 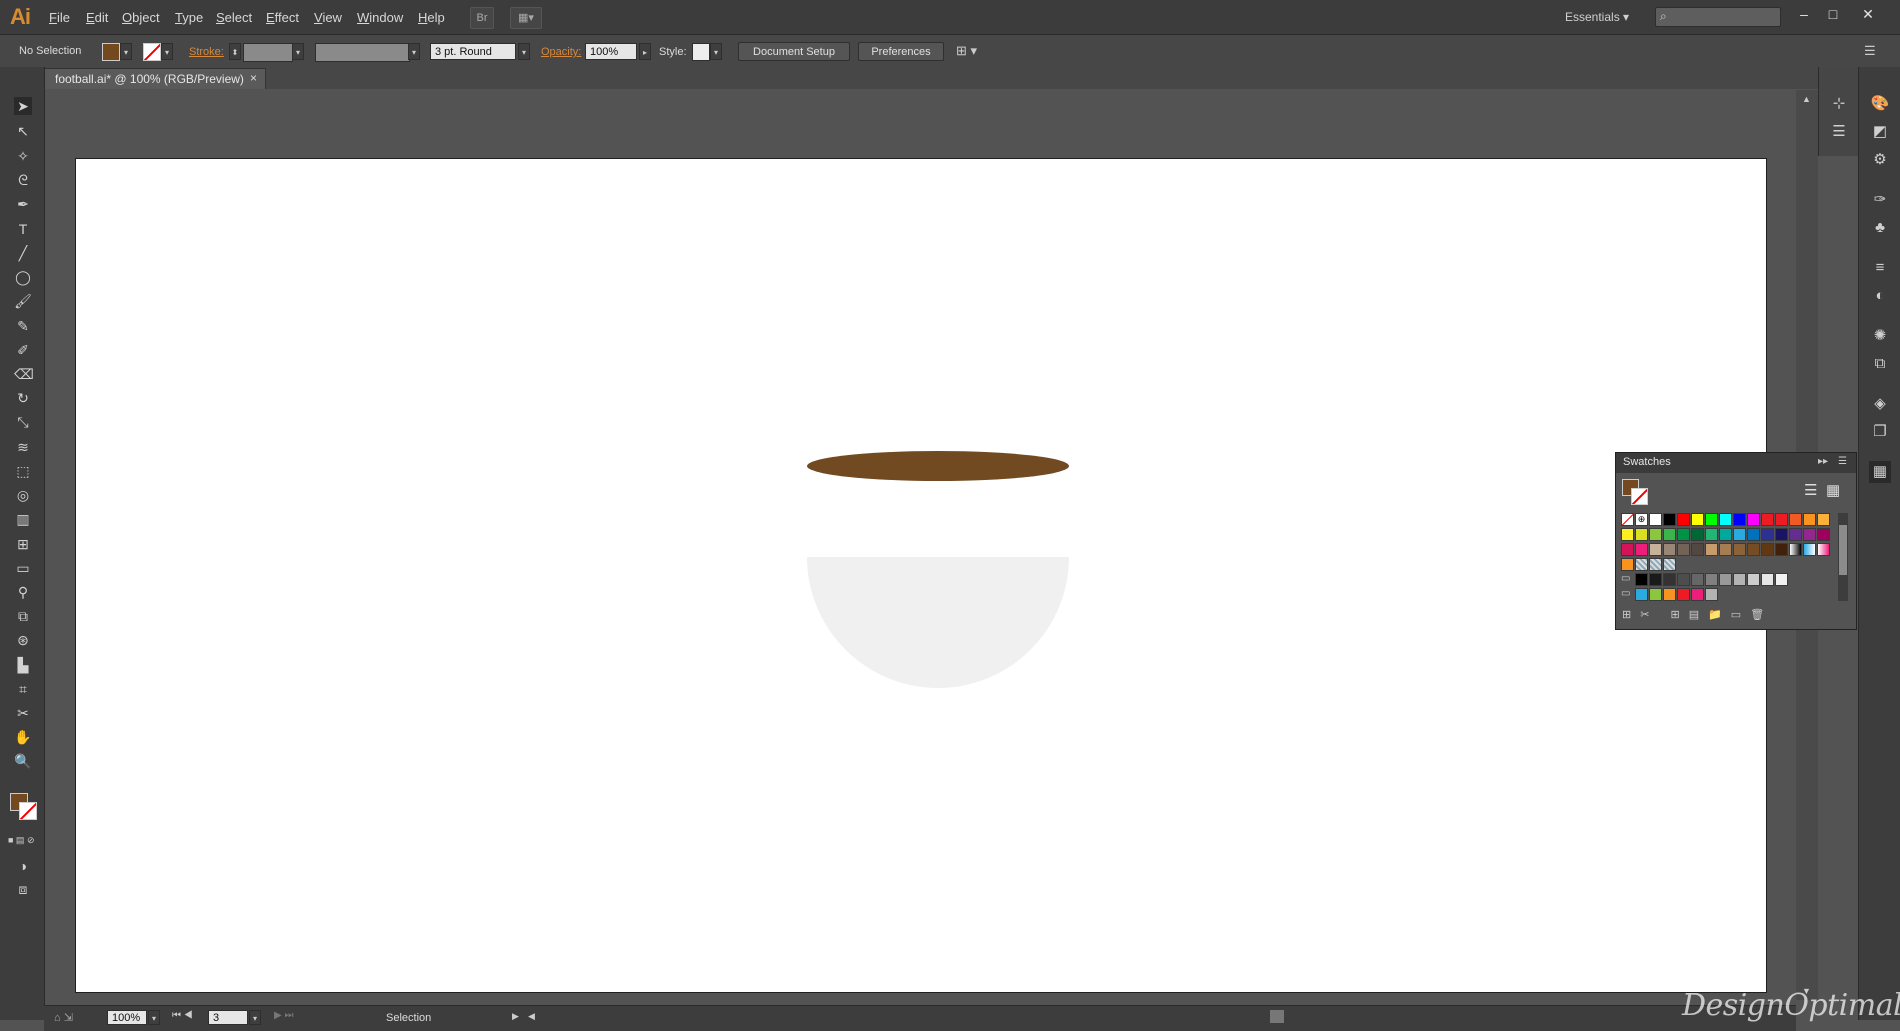 I want to click on align-panel-icon: ☰, so click(x=1839, y=132).